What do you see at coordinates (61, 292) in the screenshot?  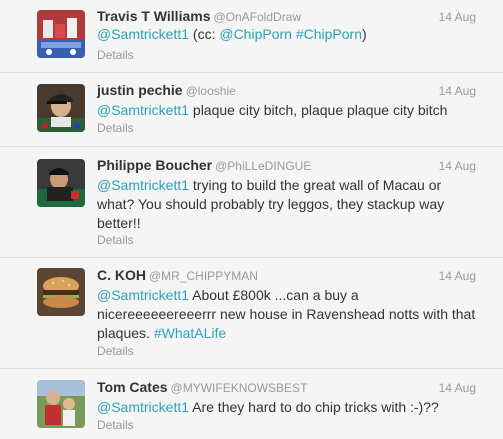 I see `burger-avatar` at bounding box center [61, 292].